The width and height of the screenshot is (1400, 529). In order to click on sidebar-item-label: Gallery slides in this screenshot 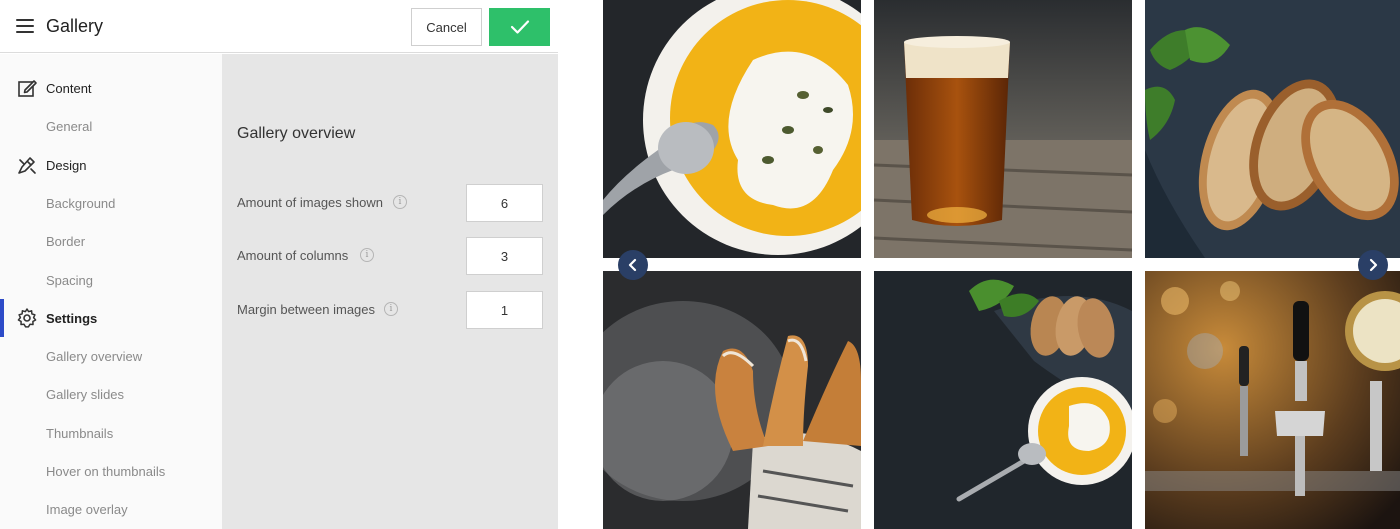, I will do `click(85, 394)`.